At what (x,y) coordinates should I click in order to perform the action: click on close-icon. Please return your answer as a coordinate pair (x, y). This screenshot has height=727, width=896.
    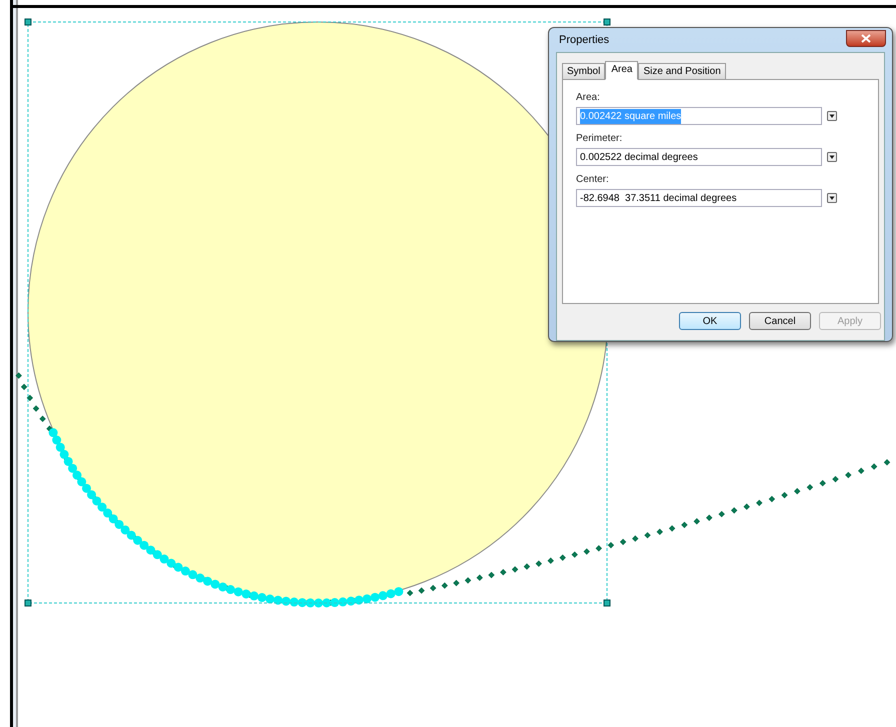
    Looking at the image, I should click on (866, 38).